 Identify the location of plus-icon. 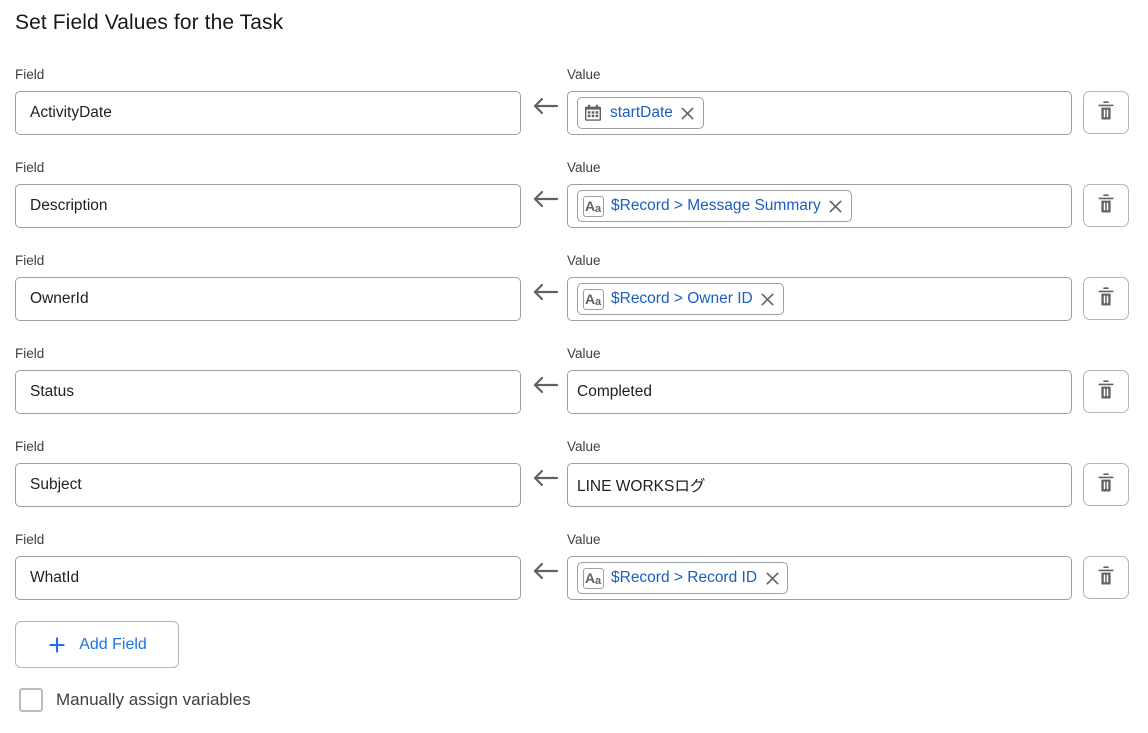
(57, 645).